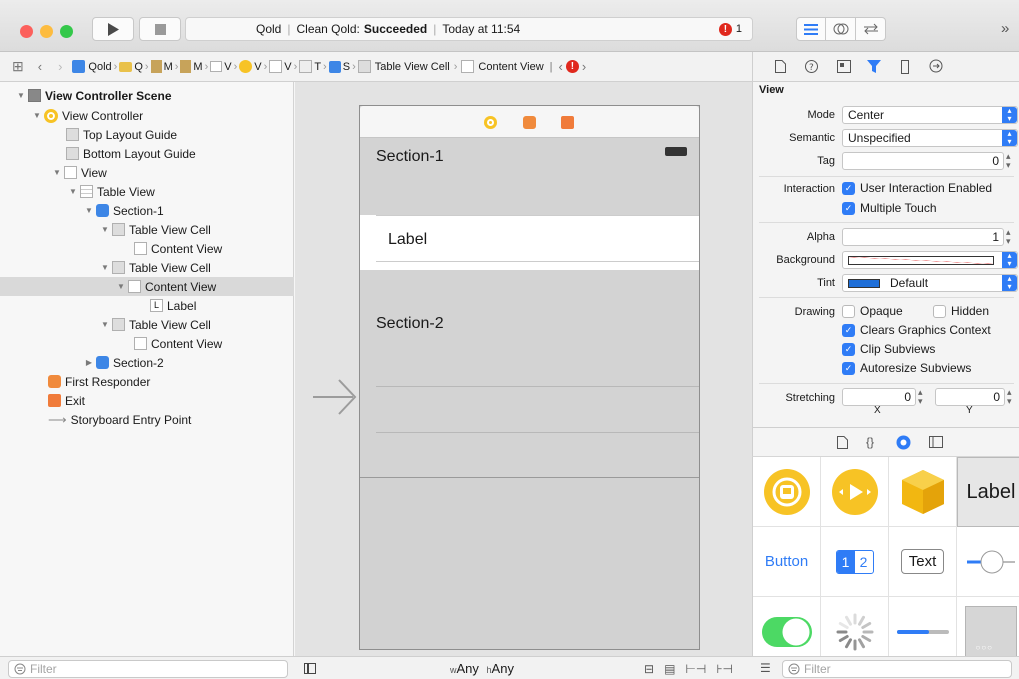 Image resolution: width=1019 pixels, height=679 pixels. Describe the element at coordinates (233, 29) in the screenshot. I see `scheme-name: Qold` at that location.